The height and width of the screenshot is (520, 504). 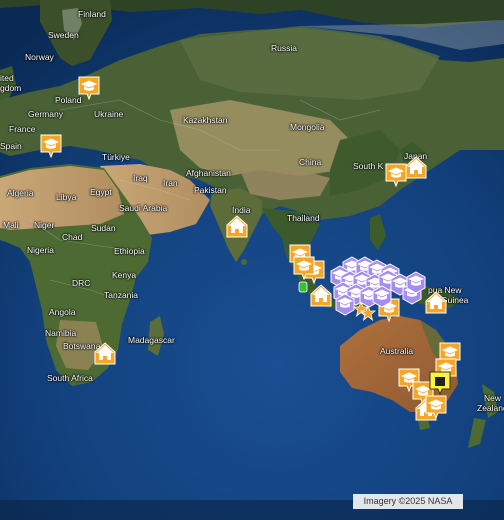 I want to click on country-label: Angola, so click(x=62, y=312).